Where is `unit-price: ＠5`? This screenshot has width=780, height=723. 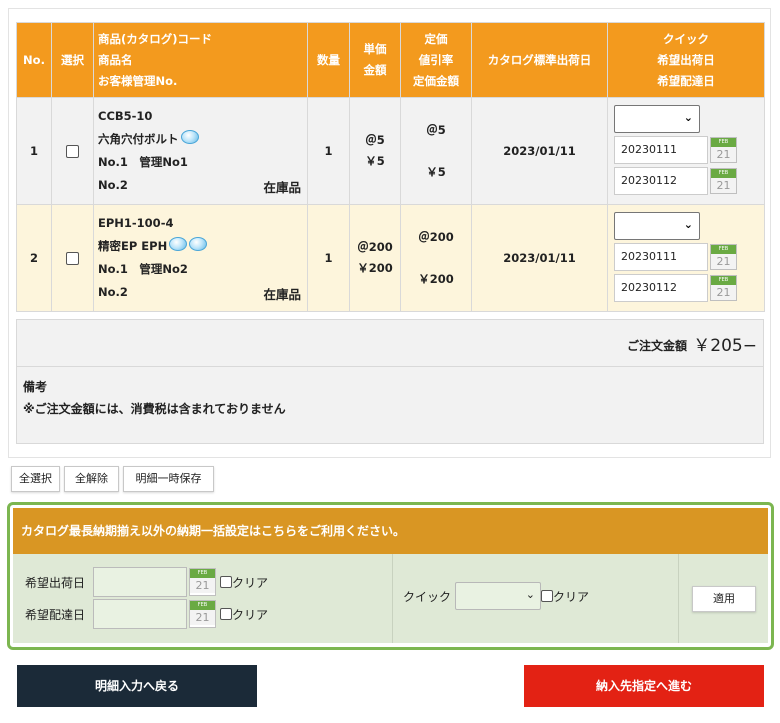 unit-price: ＠5 is located at coordinates (375, 140).